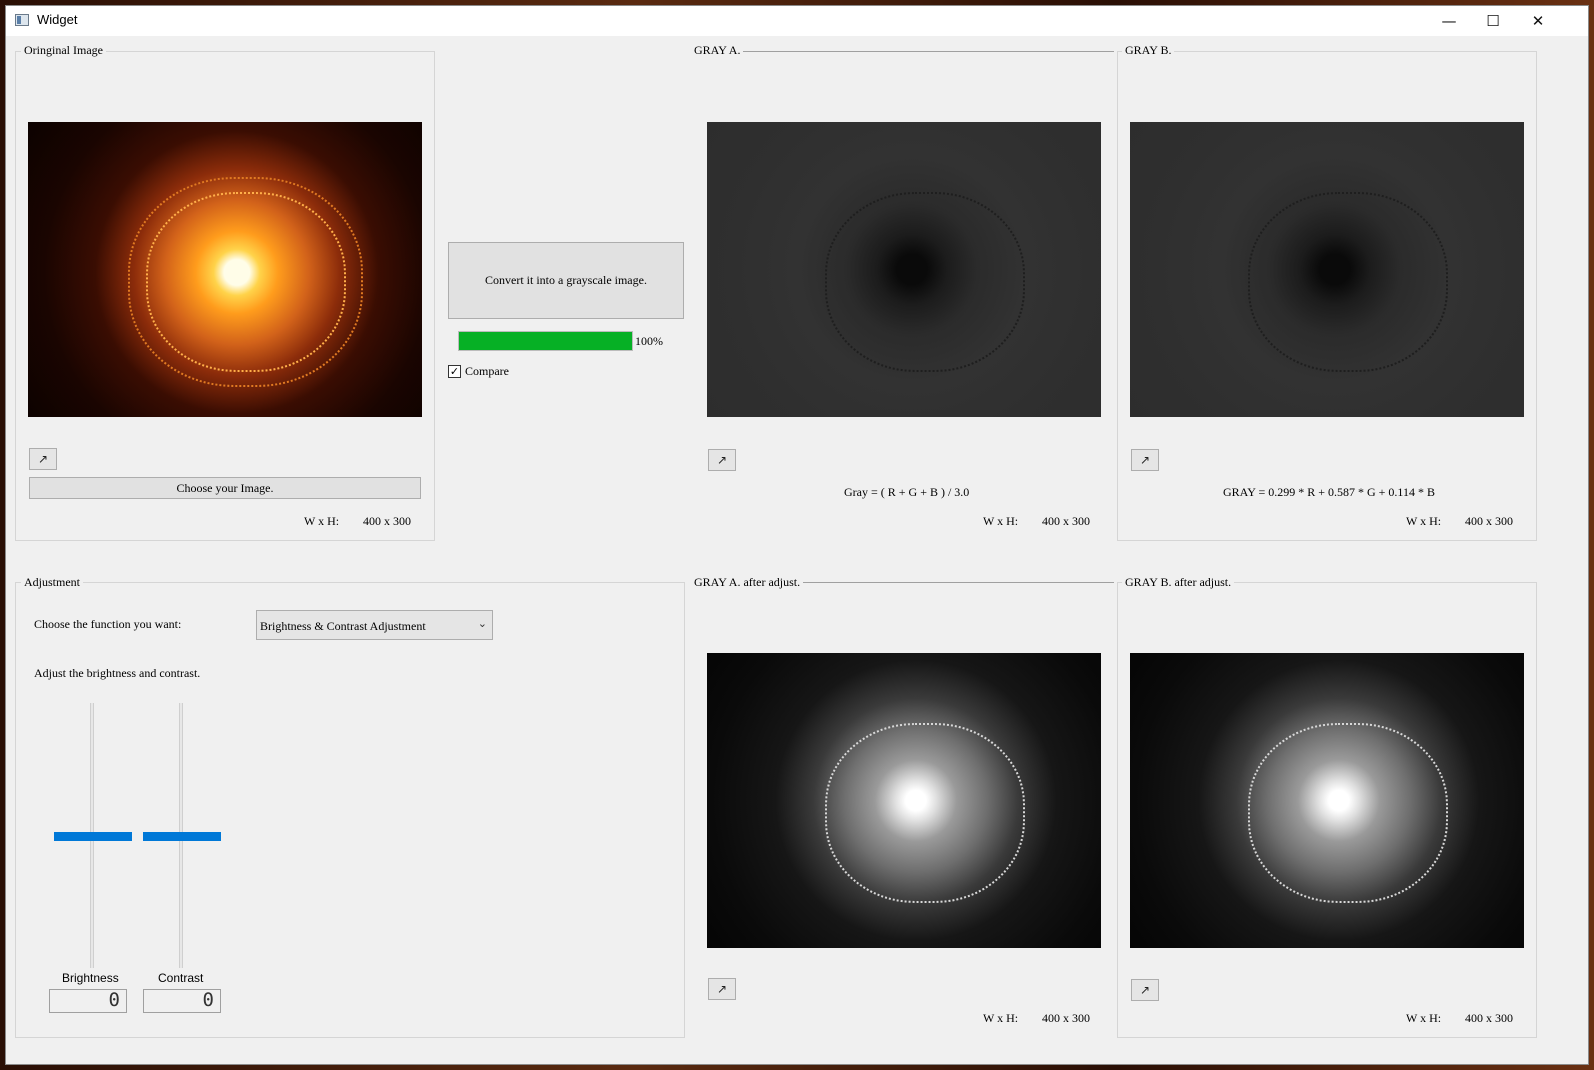  I want to click on gray-b-adj-wh-label: W x H:, so click(1424, 1018).